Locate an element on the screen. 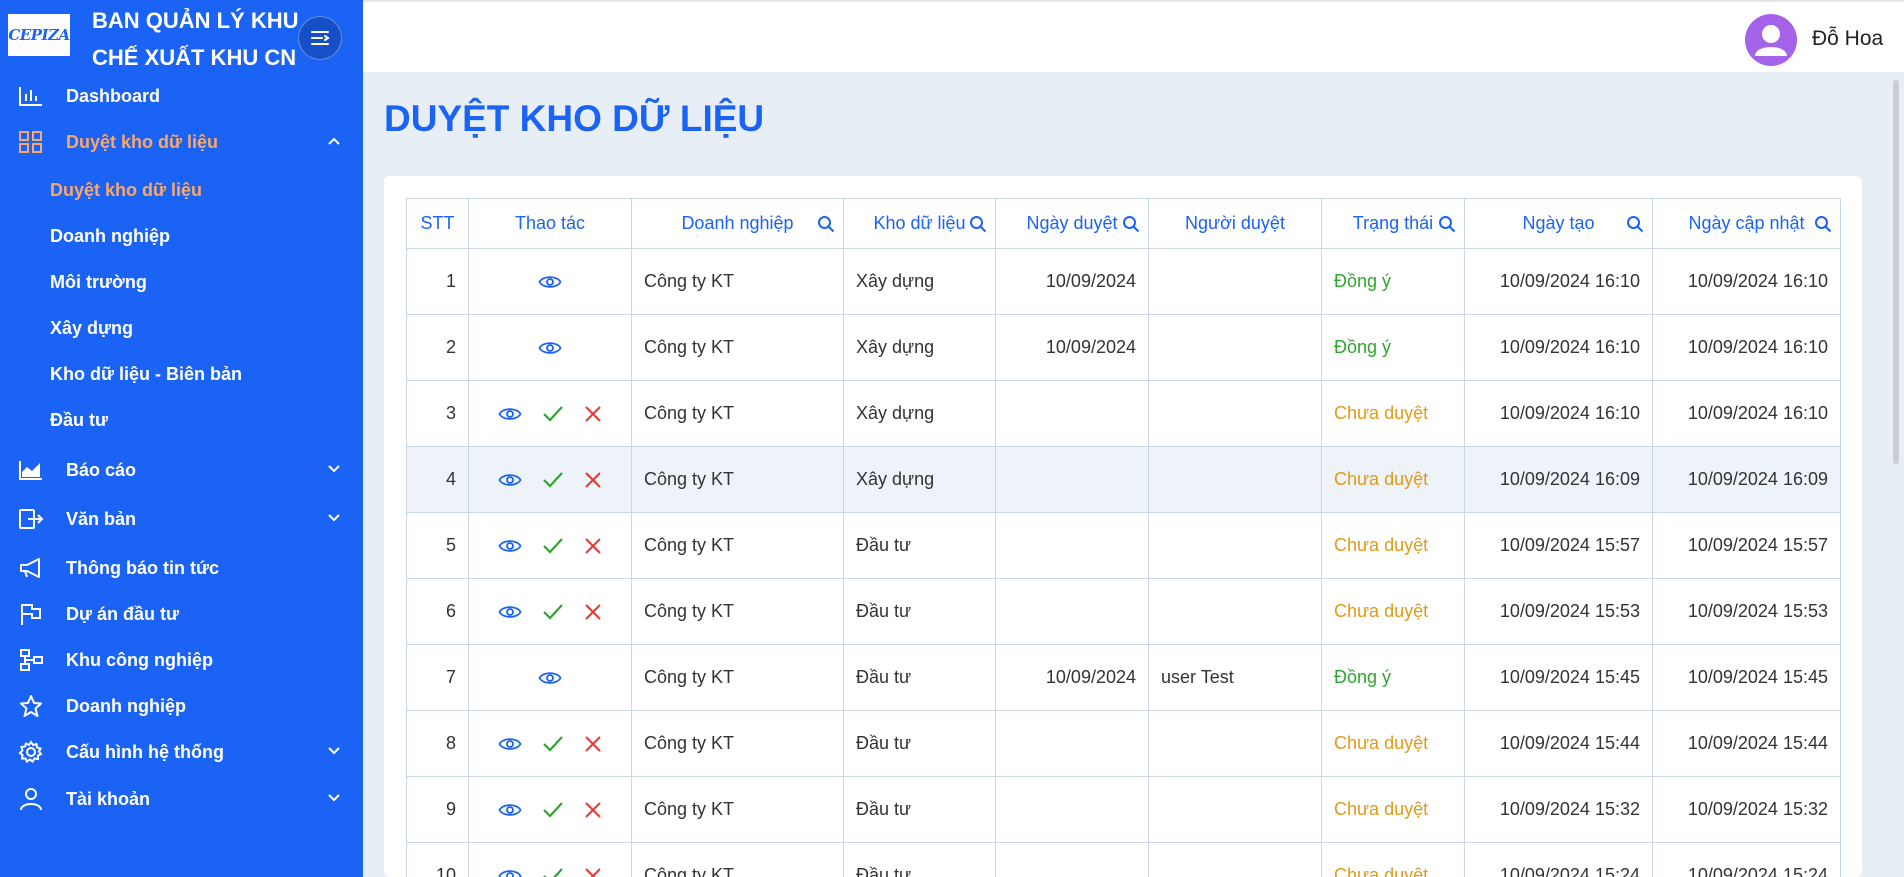 This screenshot has height=877, width=1904. column-header-actions: Thao tác is located at coordinates (550, 223).